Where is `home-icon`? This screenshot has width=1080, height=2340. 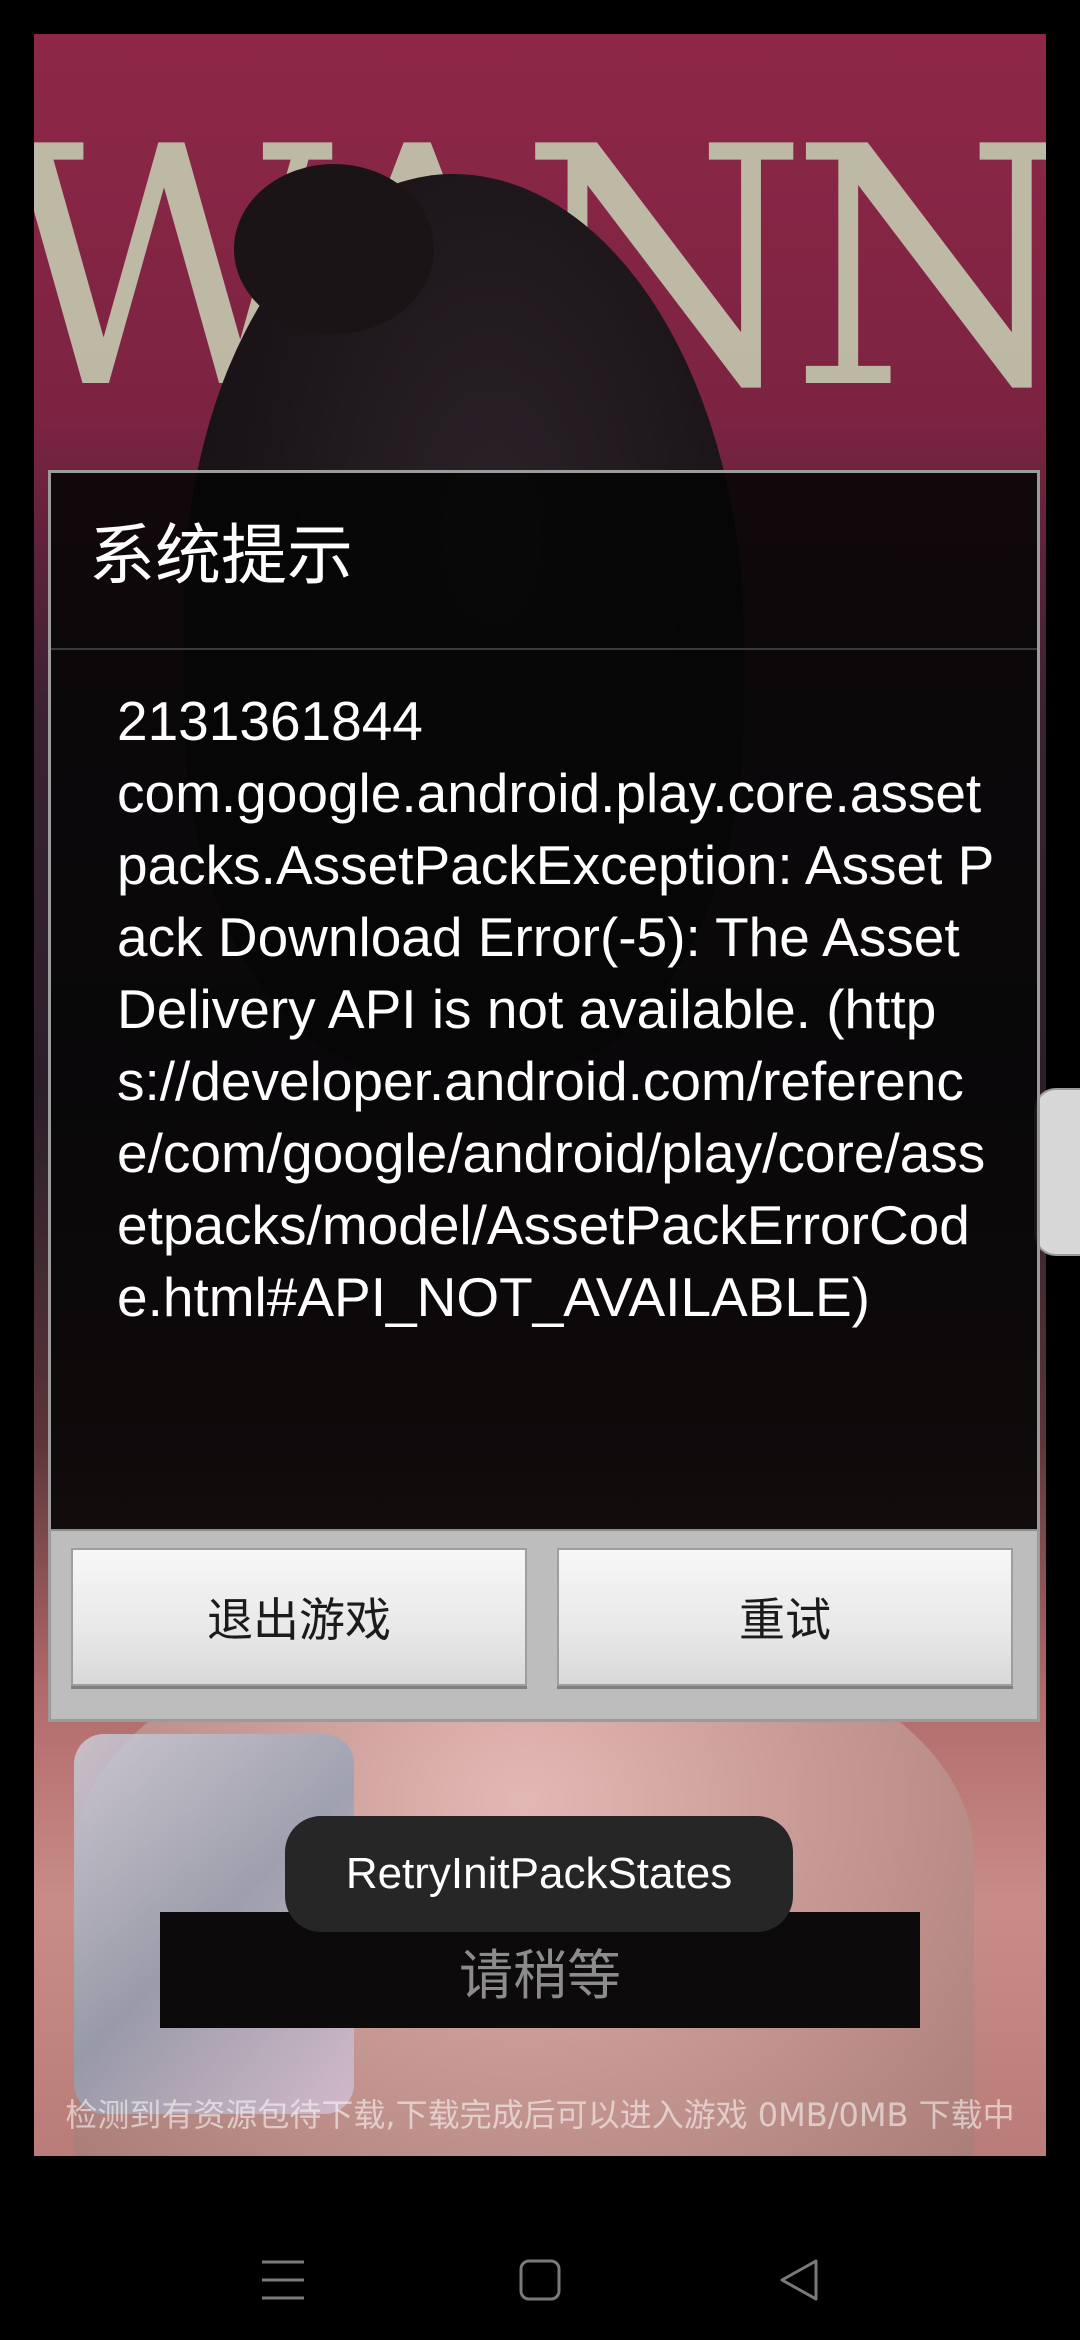
home-icon is located at coordinates (540, 2280).